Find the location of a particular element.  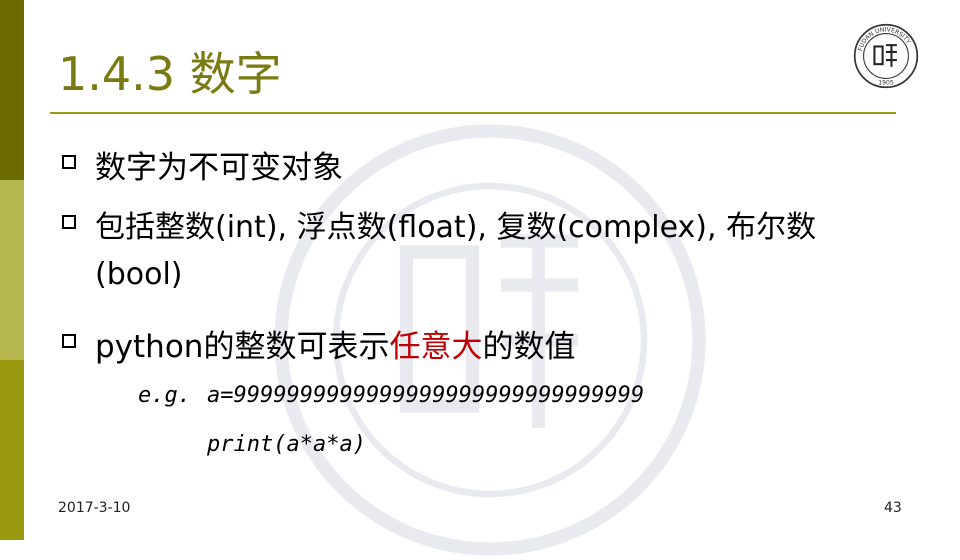

example-label: e.g. is located at coordinates (164, 395).